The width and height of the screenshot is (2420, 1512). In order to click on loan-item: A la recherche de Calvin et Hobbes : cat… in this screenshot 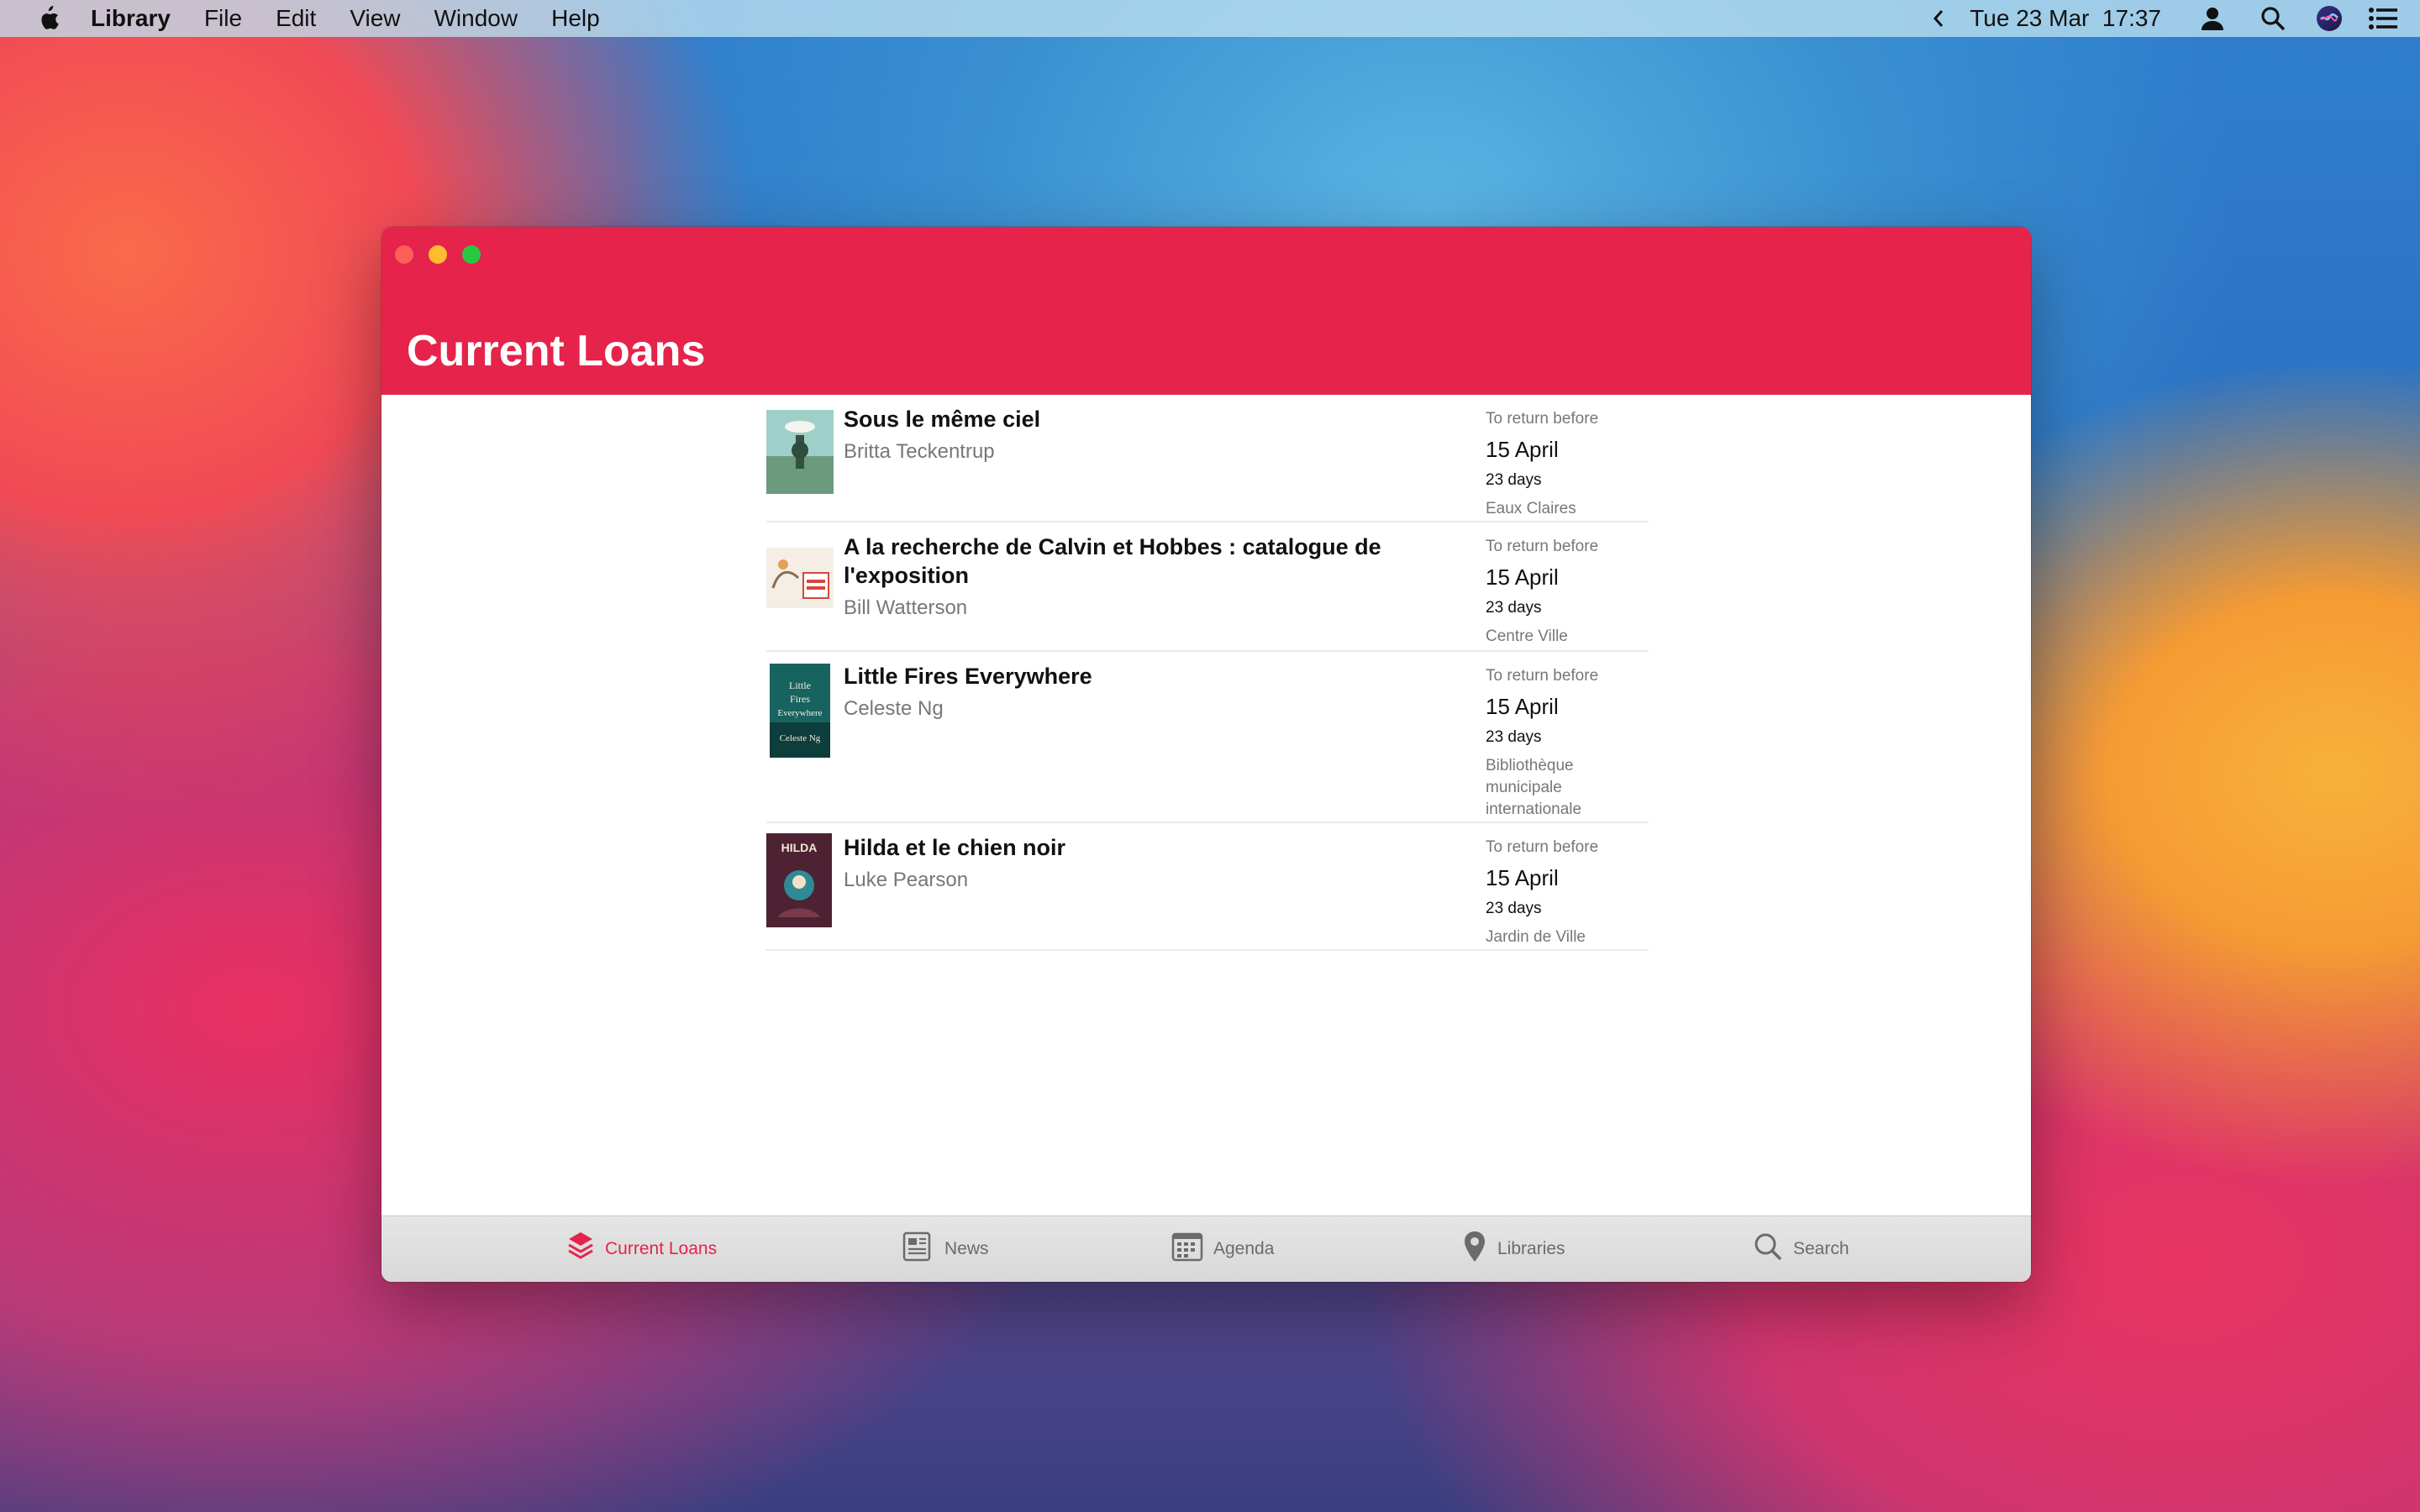, I will do `click(1207, 587)`.